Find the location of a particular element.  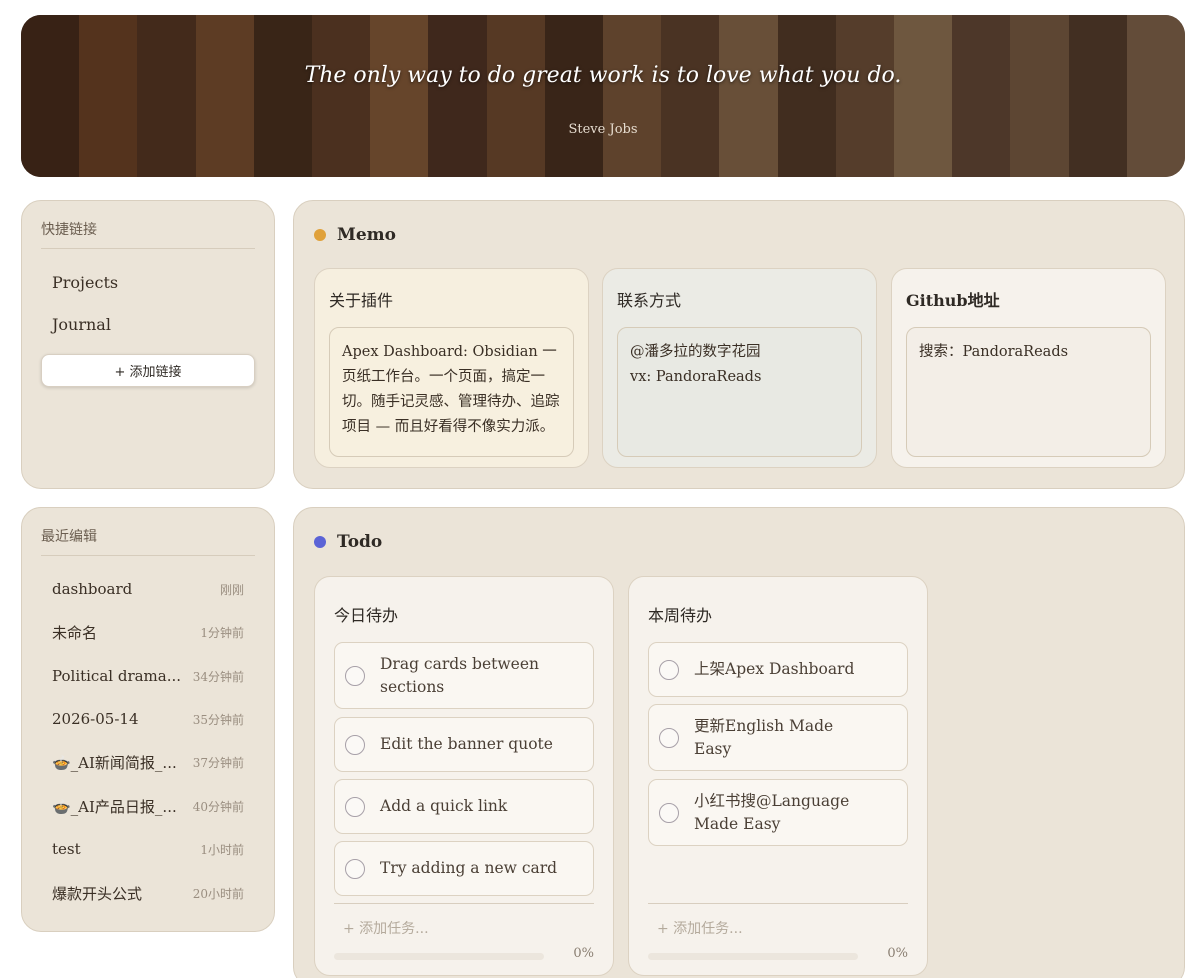

recent-item-time: 1分钟前 is located at coordinates (222, 632).